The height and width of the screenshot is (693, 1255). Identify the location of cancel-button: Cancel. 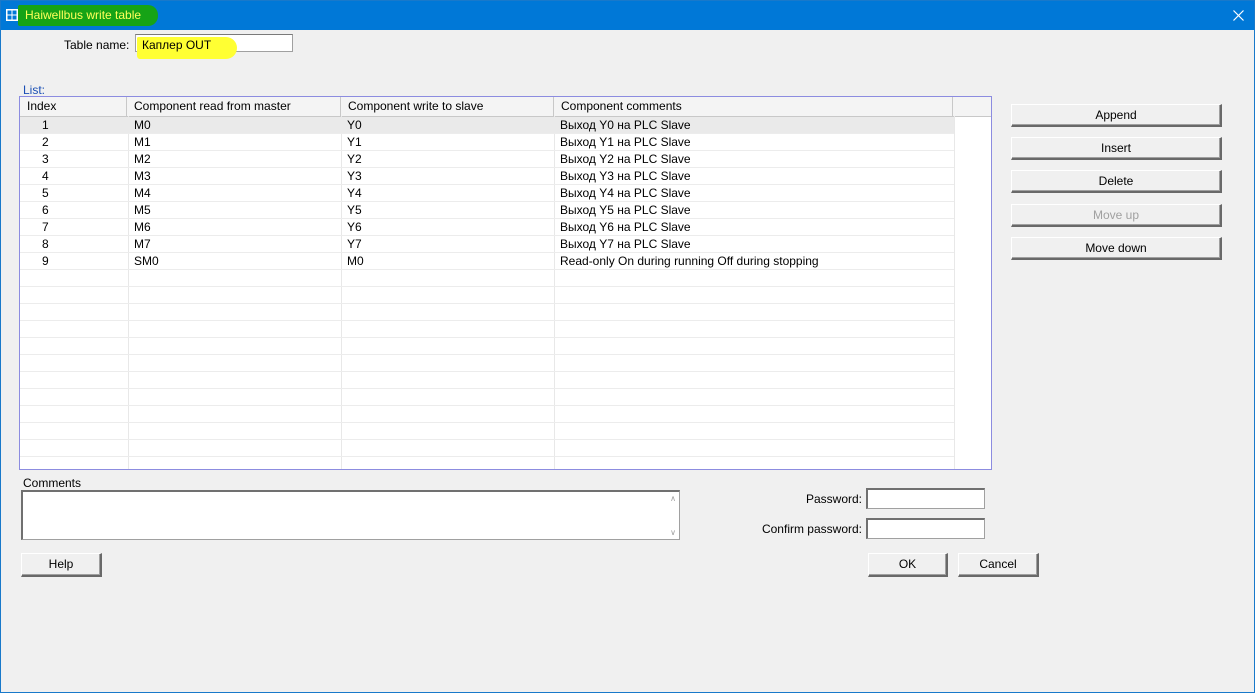
(998, 565).